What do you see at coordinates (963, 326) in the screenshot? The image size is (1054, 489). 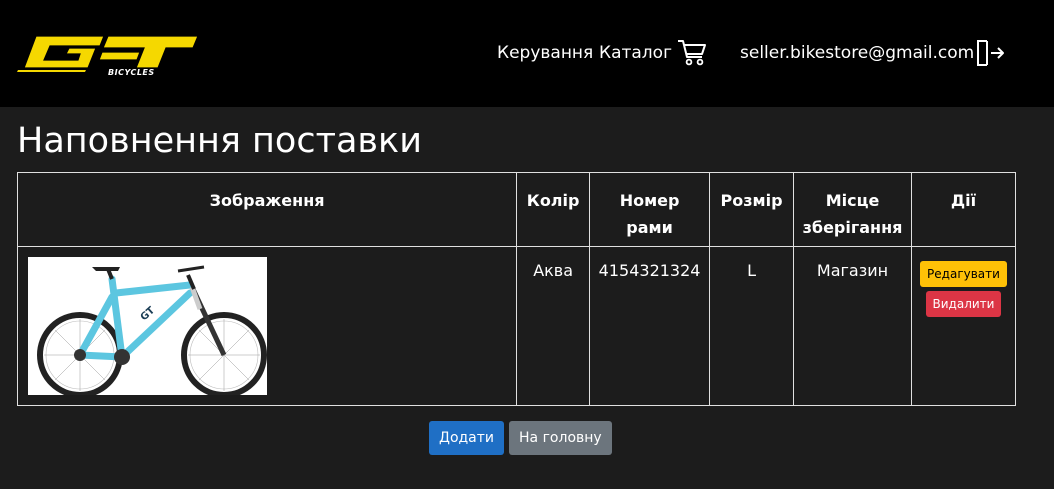 I see `actions-cell: Редагувати Видалити` at bounding box center [963, 326].